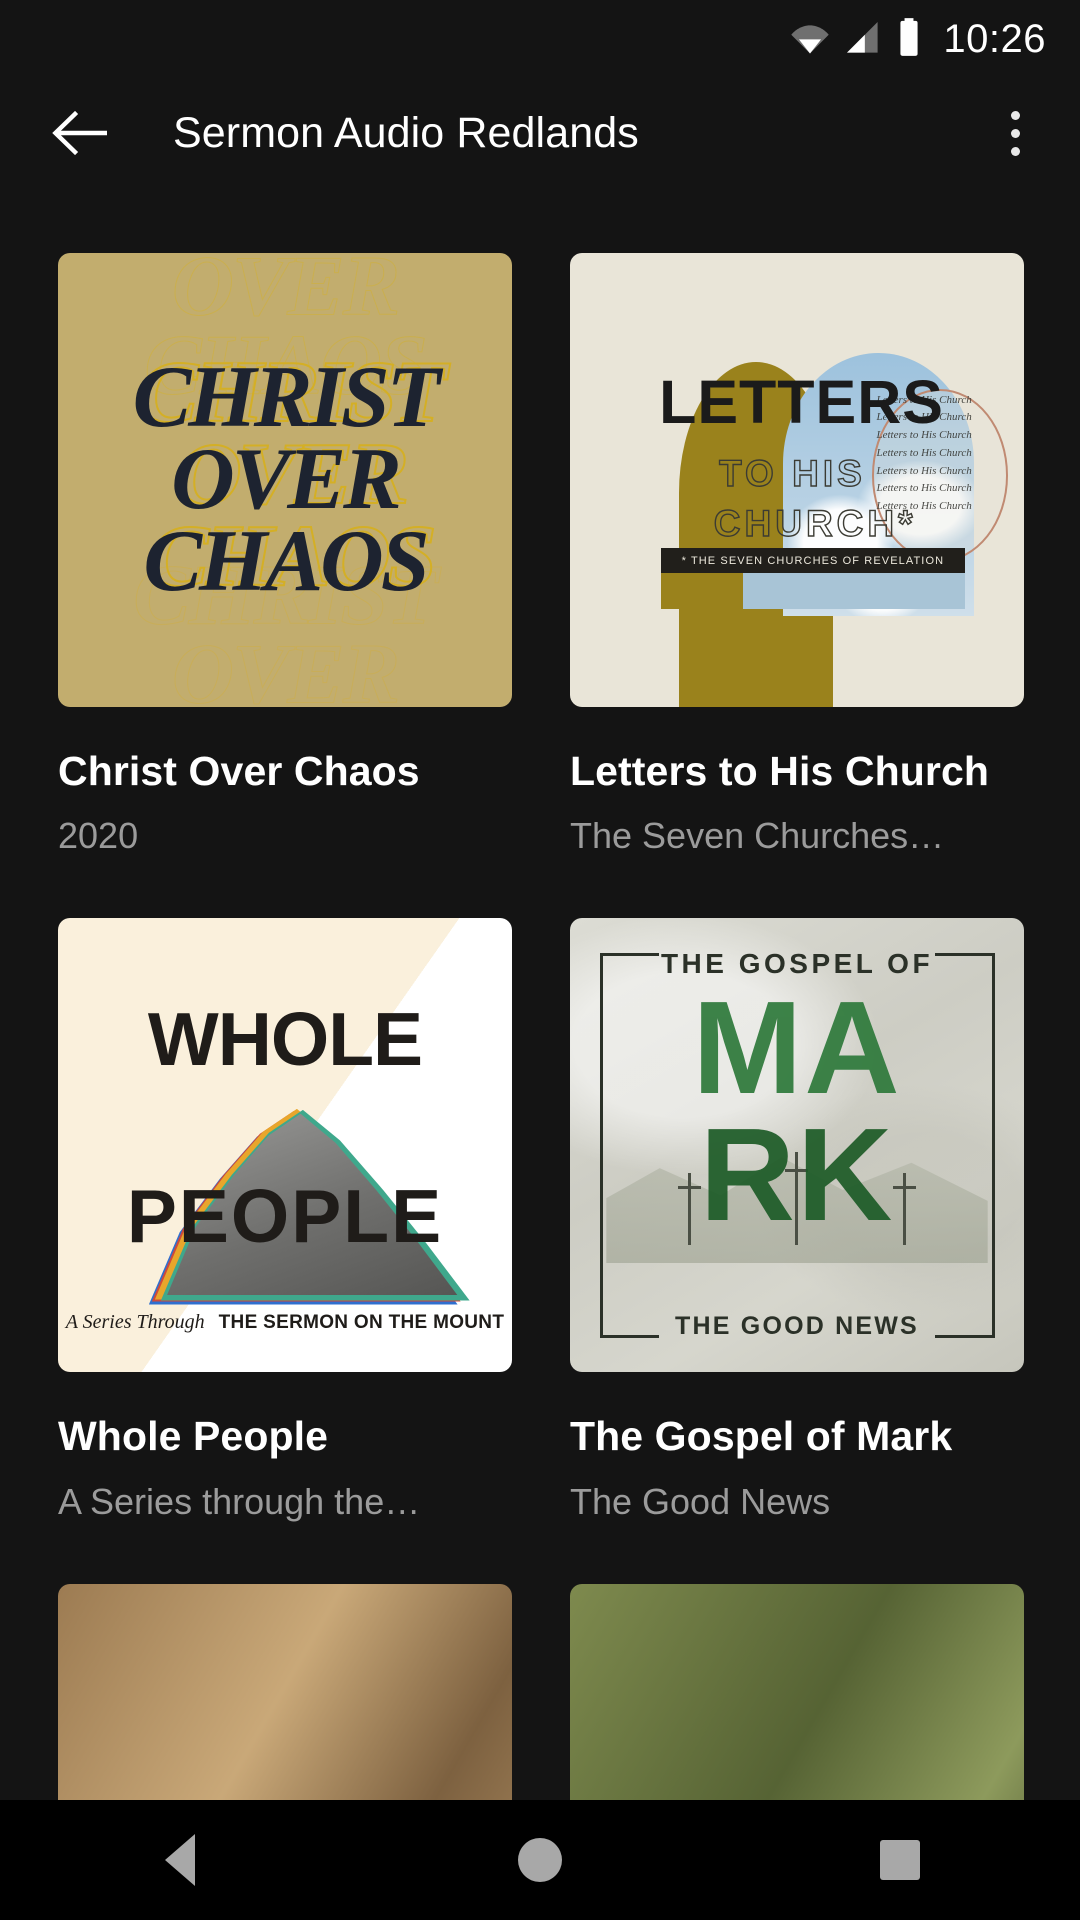 The height and width of the screenshot is (1920, 1080). Describe the element at coordinates (285, 1215) in the screenshot. I see `artwork-line-2: PEOPLE` at that location.